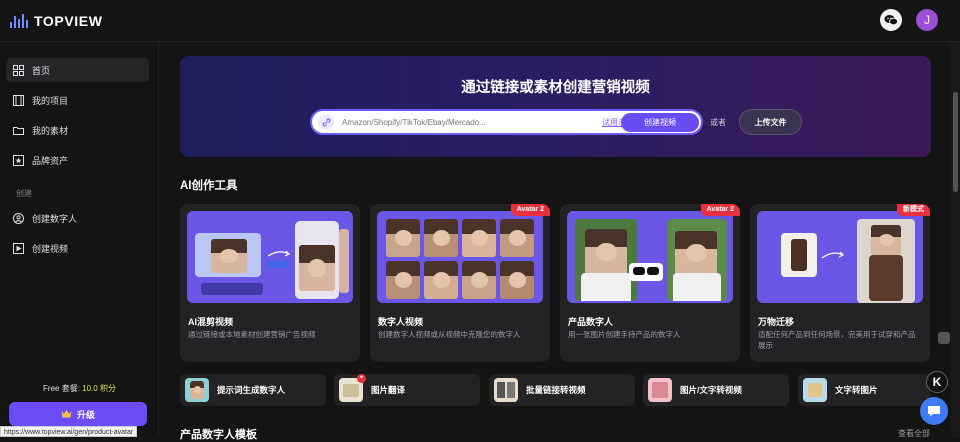  Describe the element at coordinates (711, 390) in the screenshot. I see `tool-label: 图片/文字转视频` at that location.